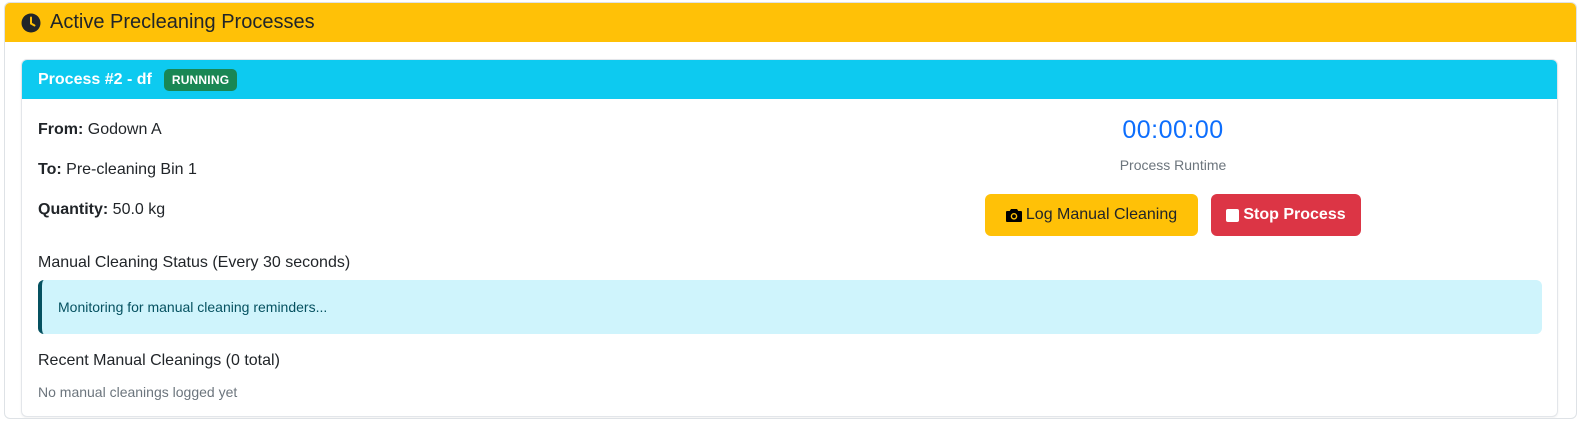 The width and height of the screenshot is (1577, 421). Describe the element at coordinates (1294, 214) in the screenshot. I see `stop-button-label: Stop Process` at that location.